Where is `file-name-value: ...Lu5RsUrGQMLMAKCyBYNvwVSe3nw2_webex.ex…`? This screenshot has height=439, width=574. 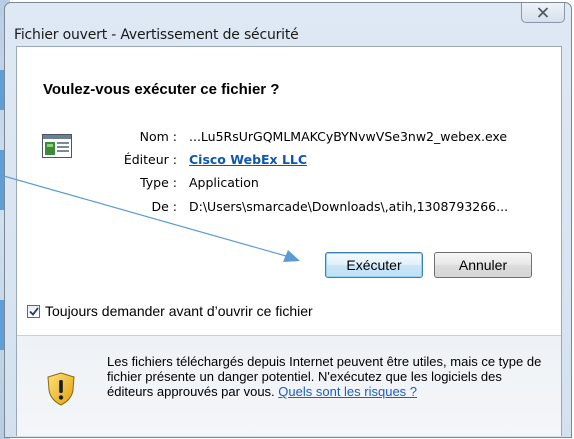 file-name-value: ...Lu5RsUrGQMLMAKCyBYNvwVSe3nw2_webex.ex… is located at coordinates (348, 136).